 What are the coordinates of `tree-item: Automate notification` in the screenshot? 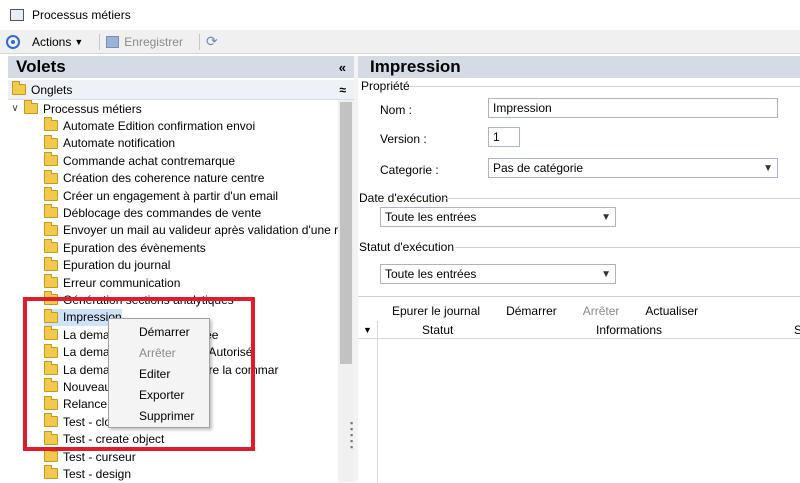 It's located at (110, 143).